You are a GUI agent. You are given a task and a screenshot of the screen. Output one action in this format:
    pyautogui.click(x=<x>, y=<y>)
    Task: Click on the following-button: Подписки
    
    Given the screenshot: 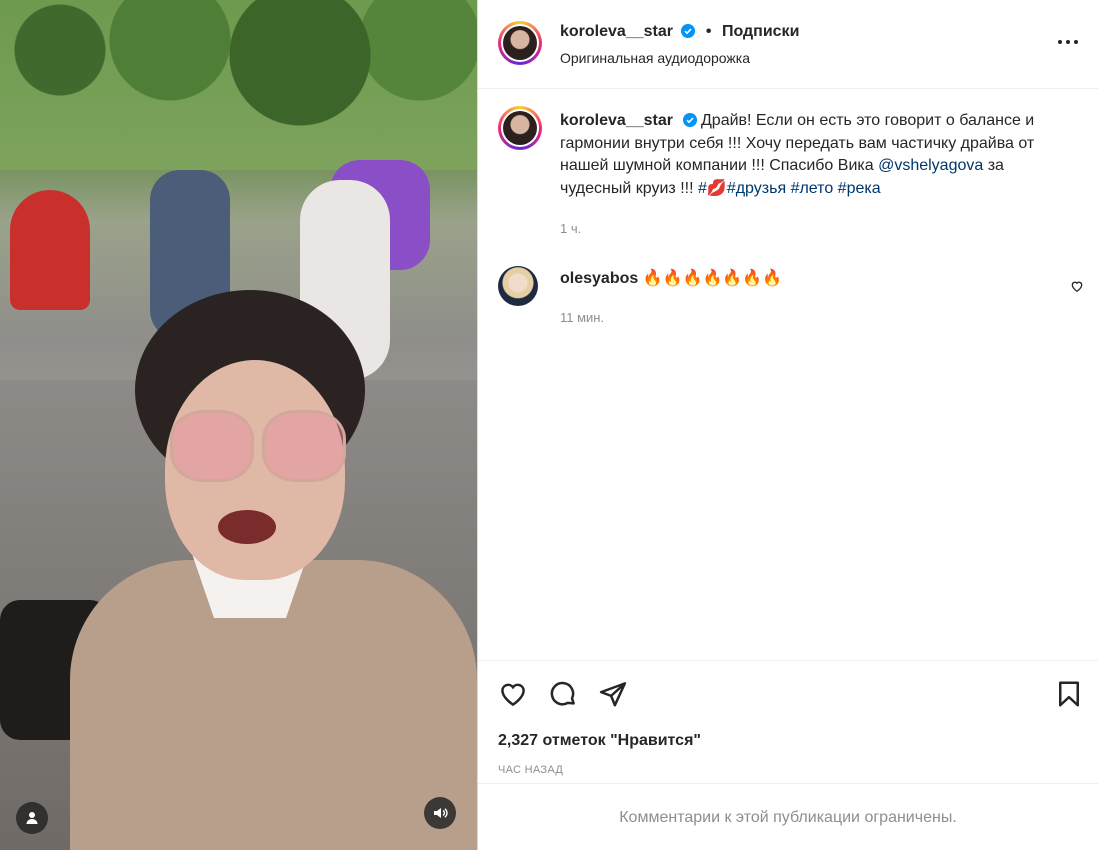 What is the action you would take?
    pyautogui.click(x=760, y=31)
    